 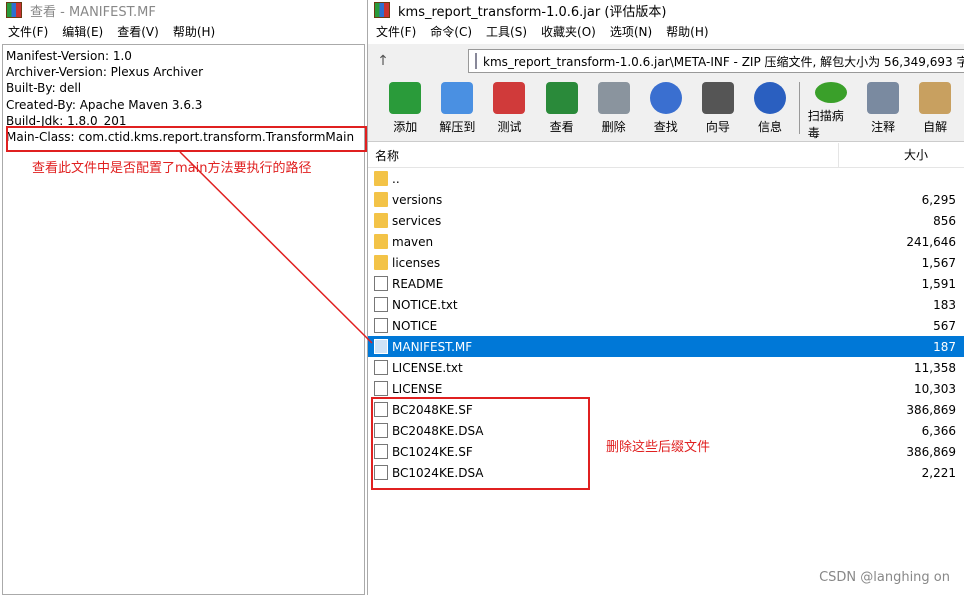 I want to click on annotation-note-right: 删除这些后缀文件, so click(x=658, y=447).